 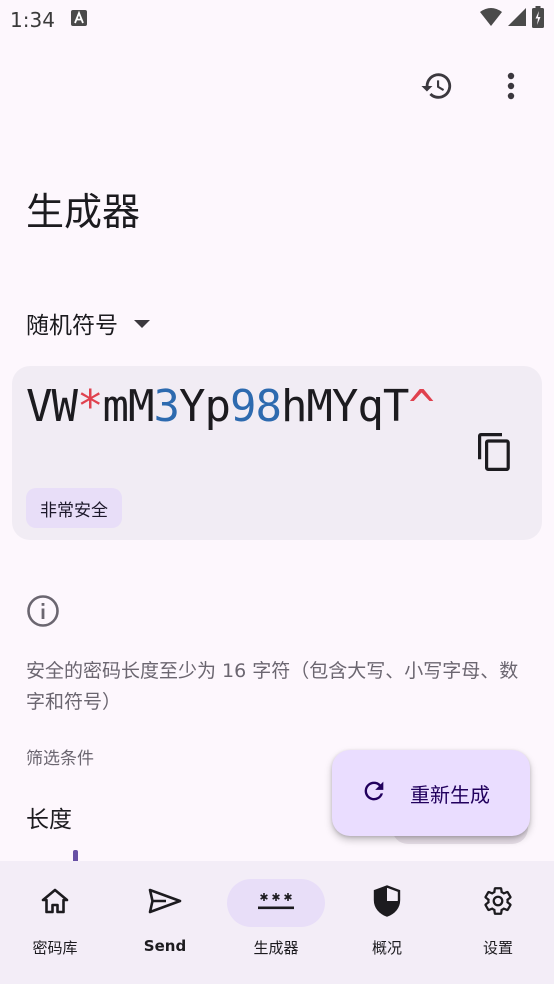 I want to click on password-segment: 98, so click(x=255, y=406).